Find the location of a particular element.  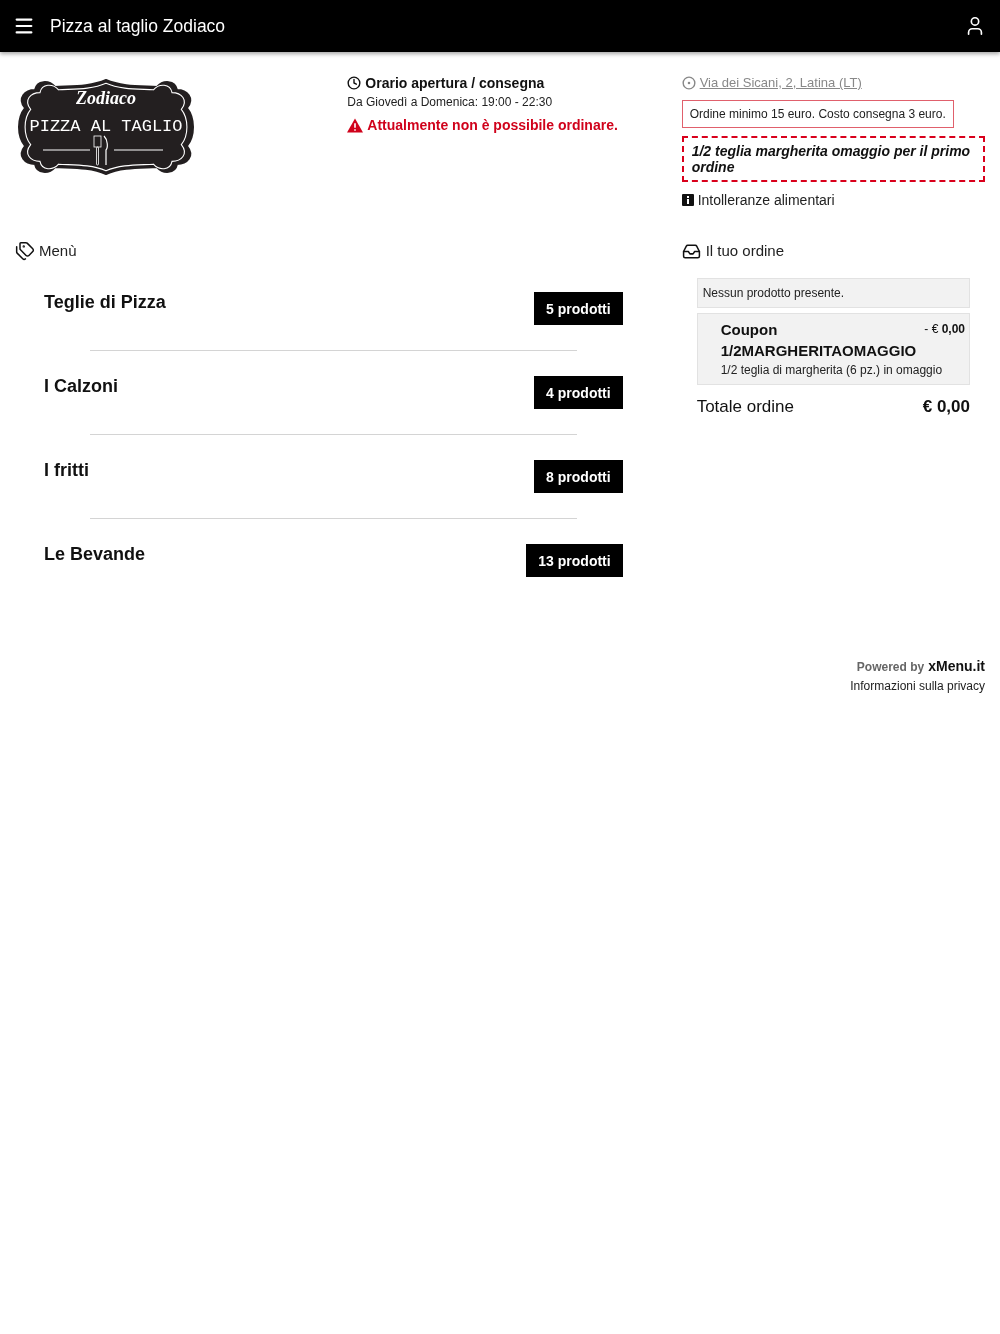

ordering-closed-warning: Attualmente non è possibile ordinare. is located at coordinates (492, 125).